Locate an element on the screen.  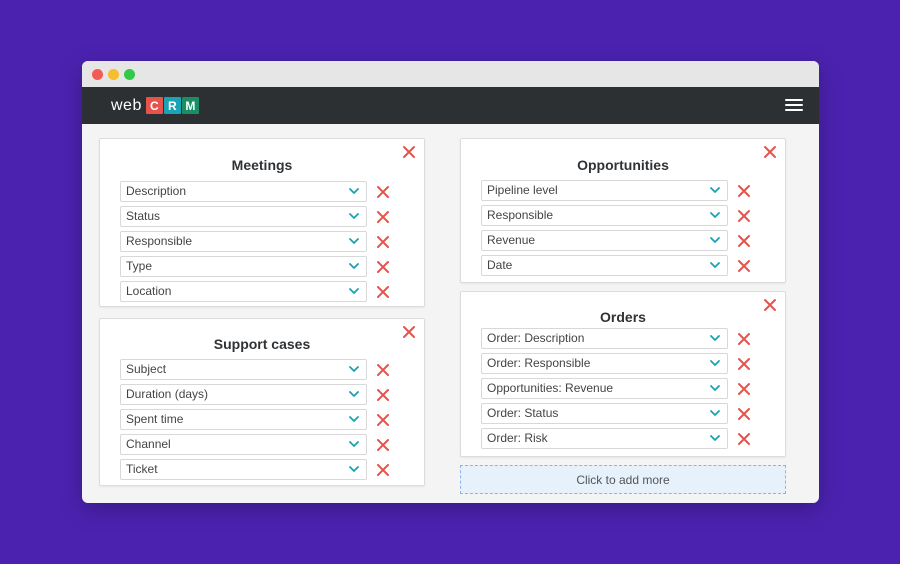
field-select: Order: Status is located at coordinates (604, 413).